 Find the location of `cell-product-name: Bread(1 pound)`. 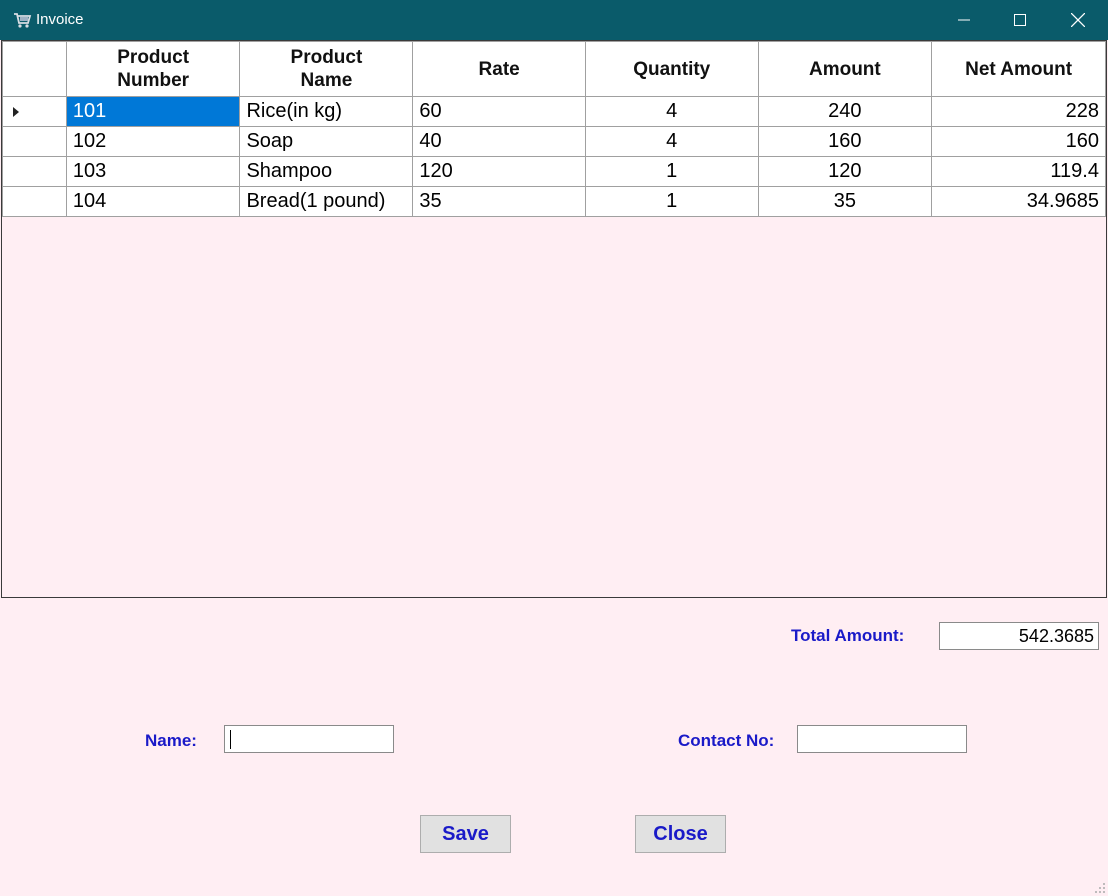

cell-product-name: Bread(1 pound) is located at coordinates (326, 201).